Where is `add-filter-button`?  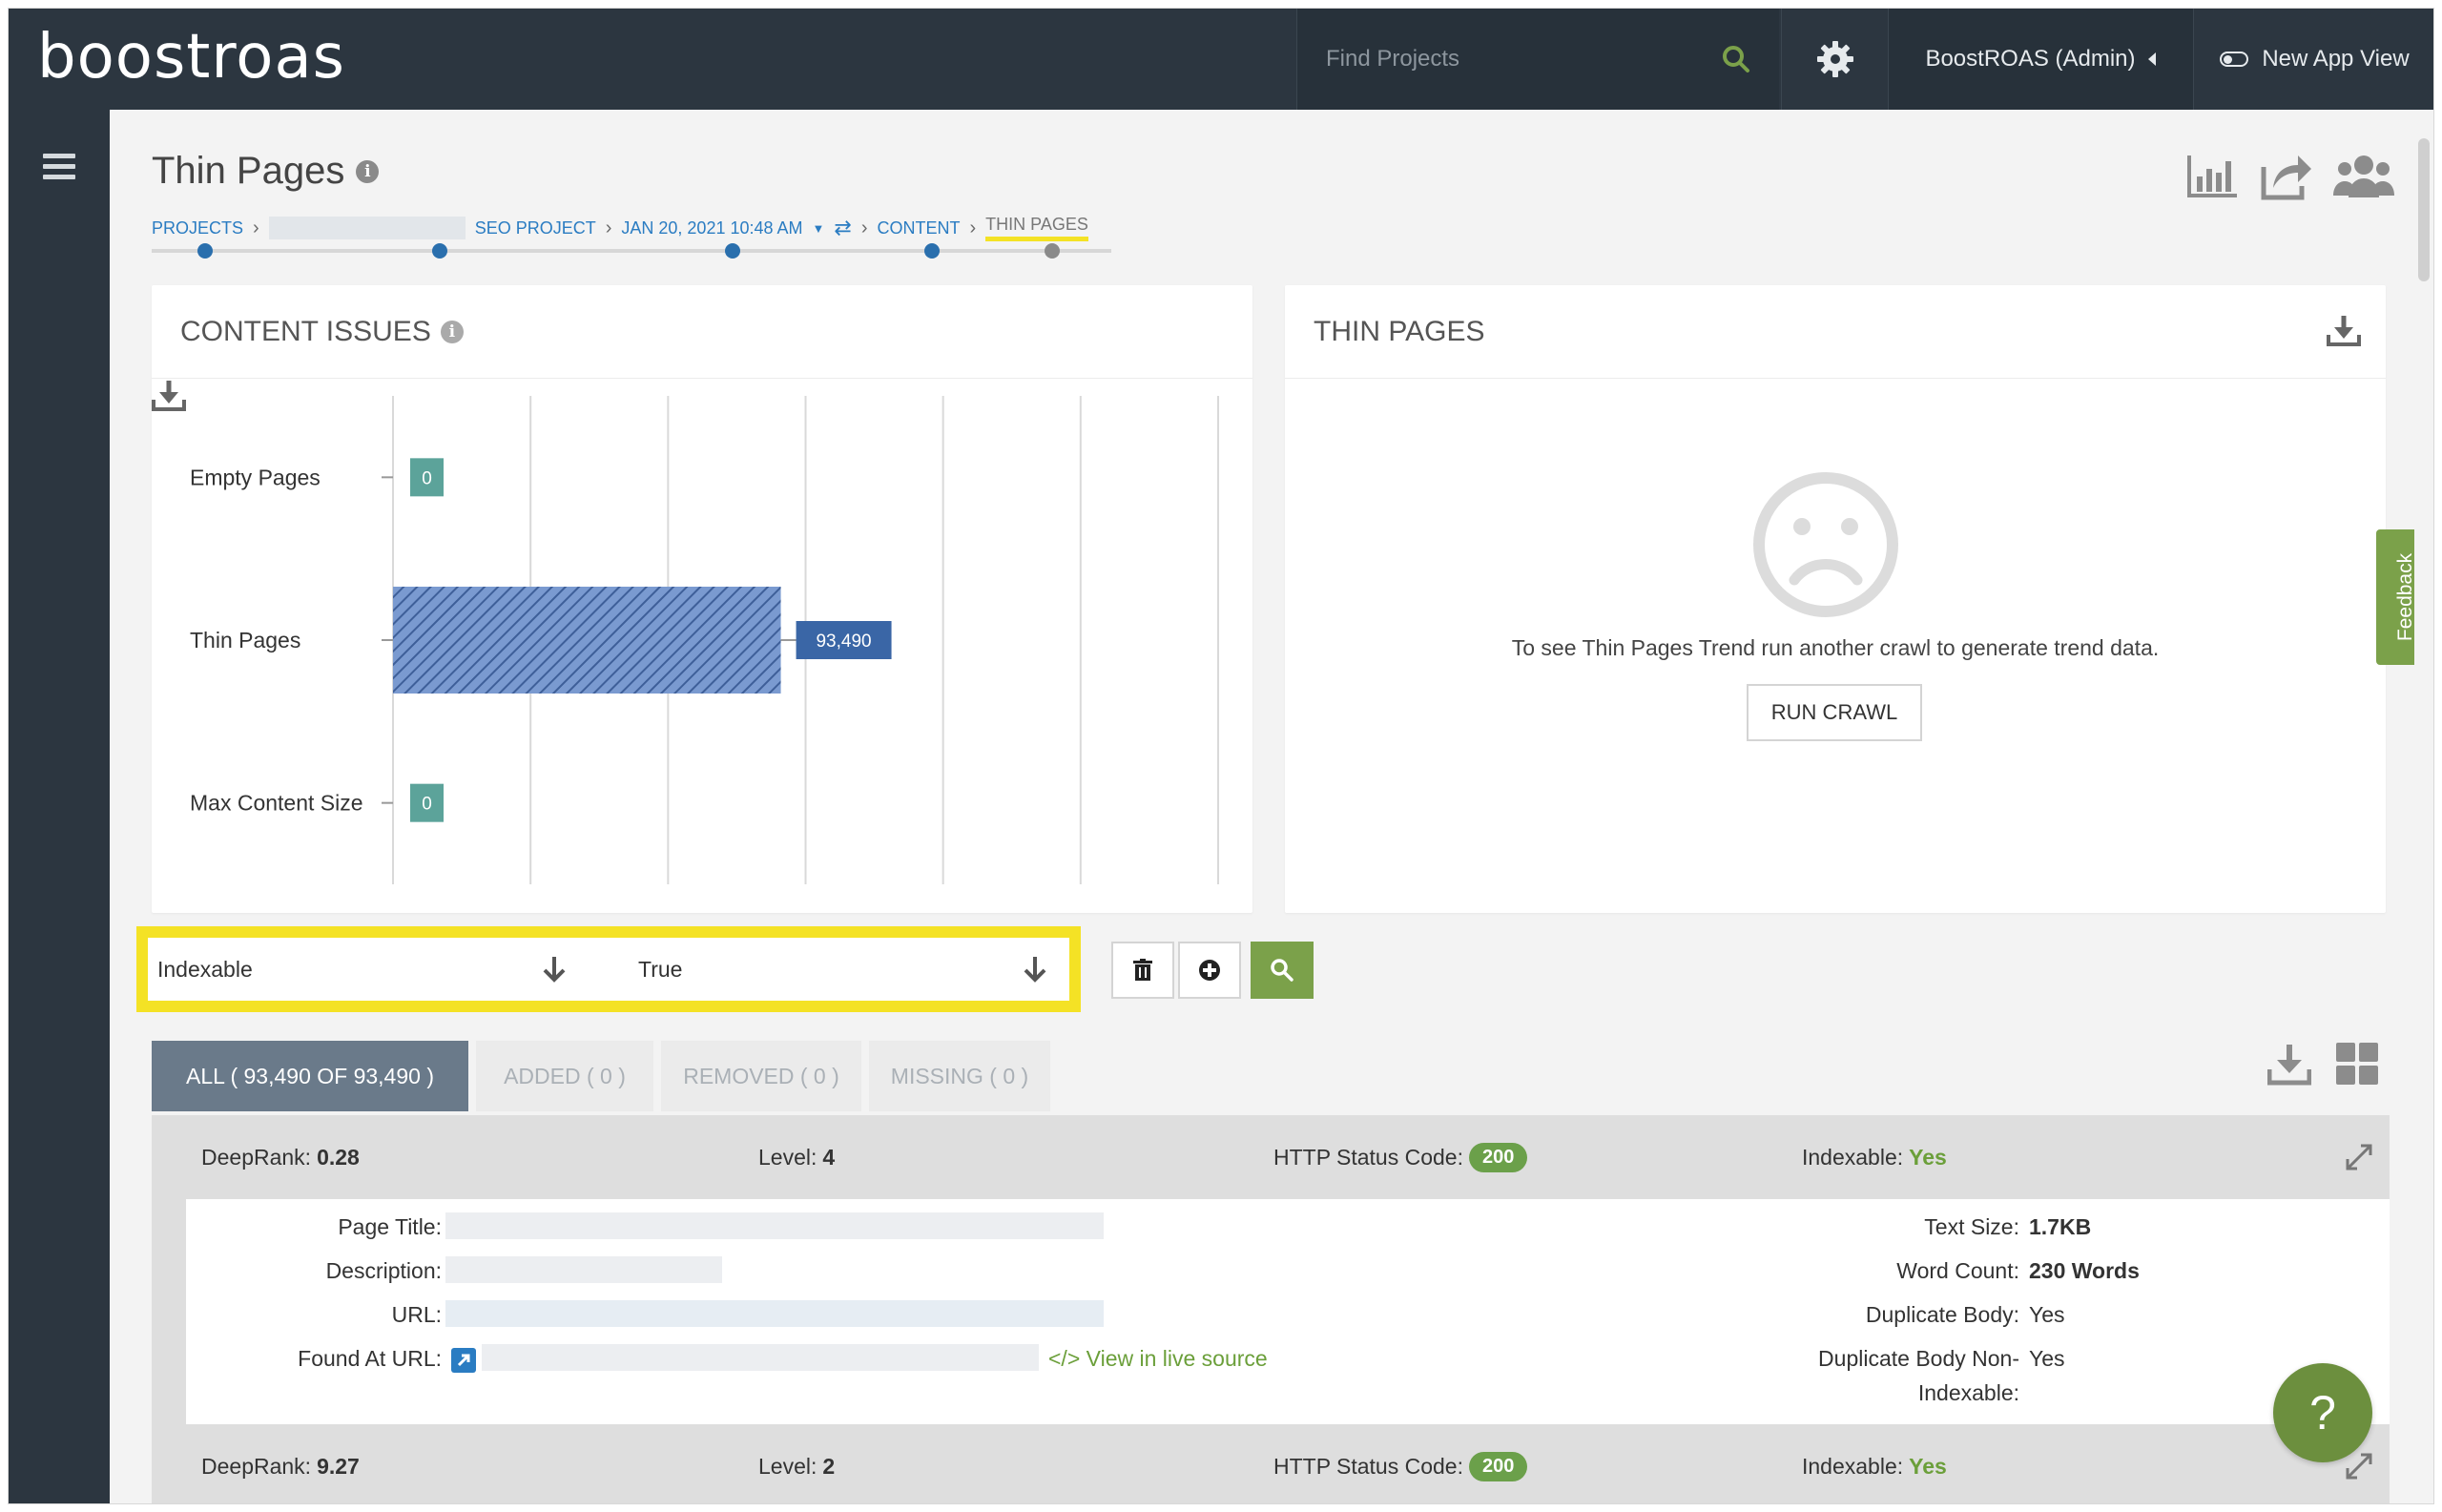
add-filter-button is located at coordinates (1209, 970).